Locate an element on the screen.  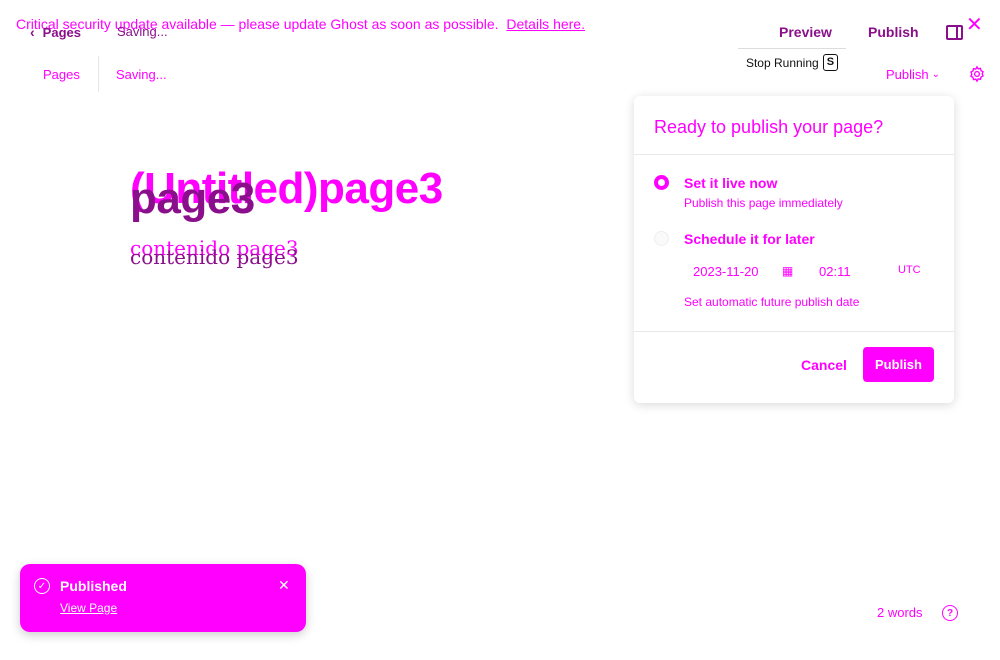
view-page-link: View Page is located at coordinates (88, 608).